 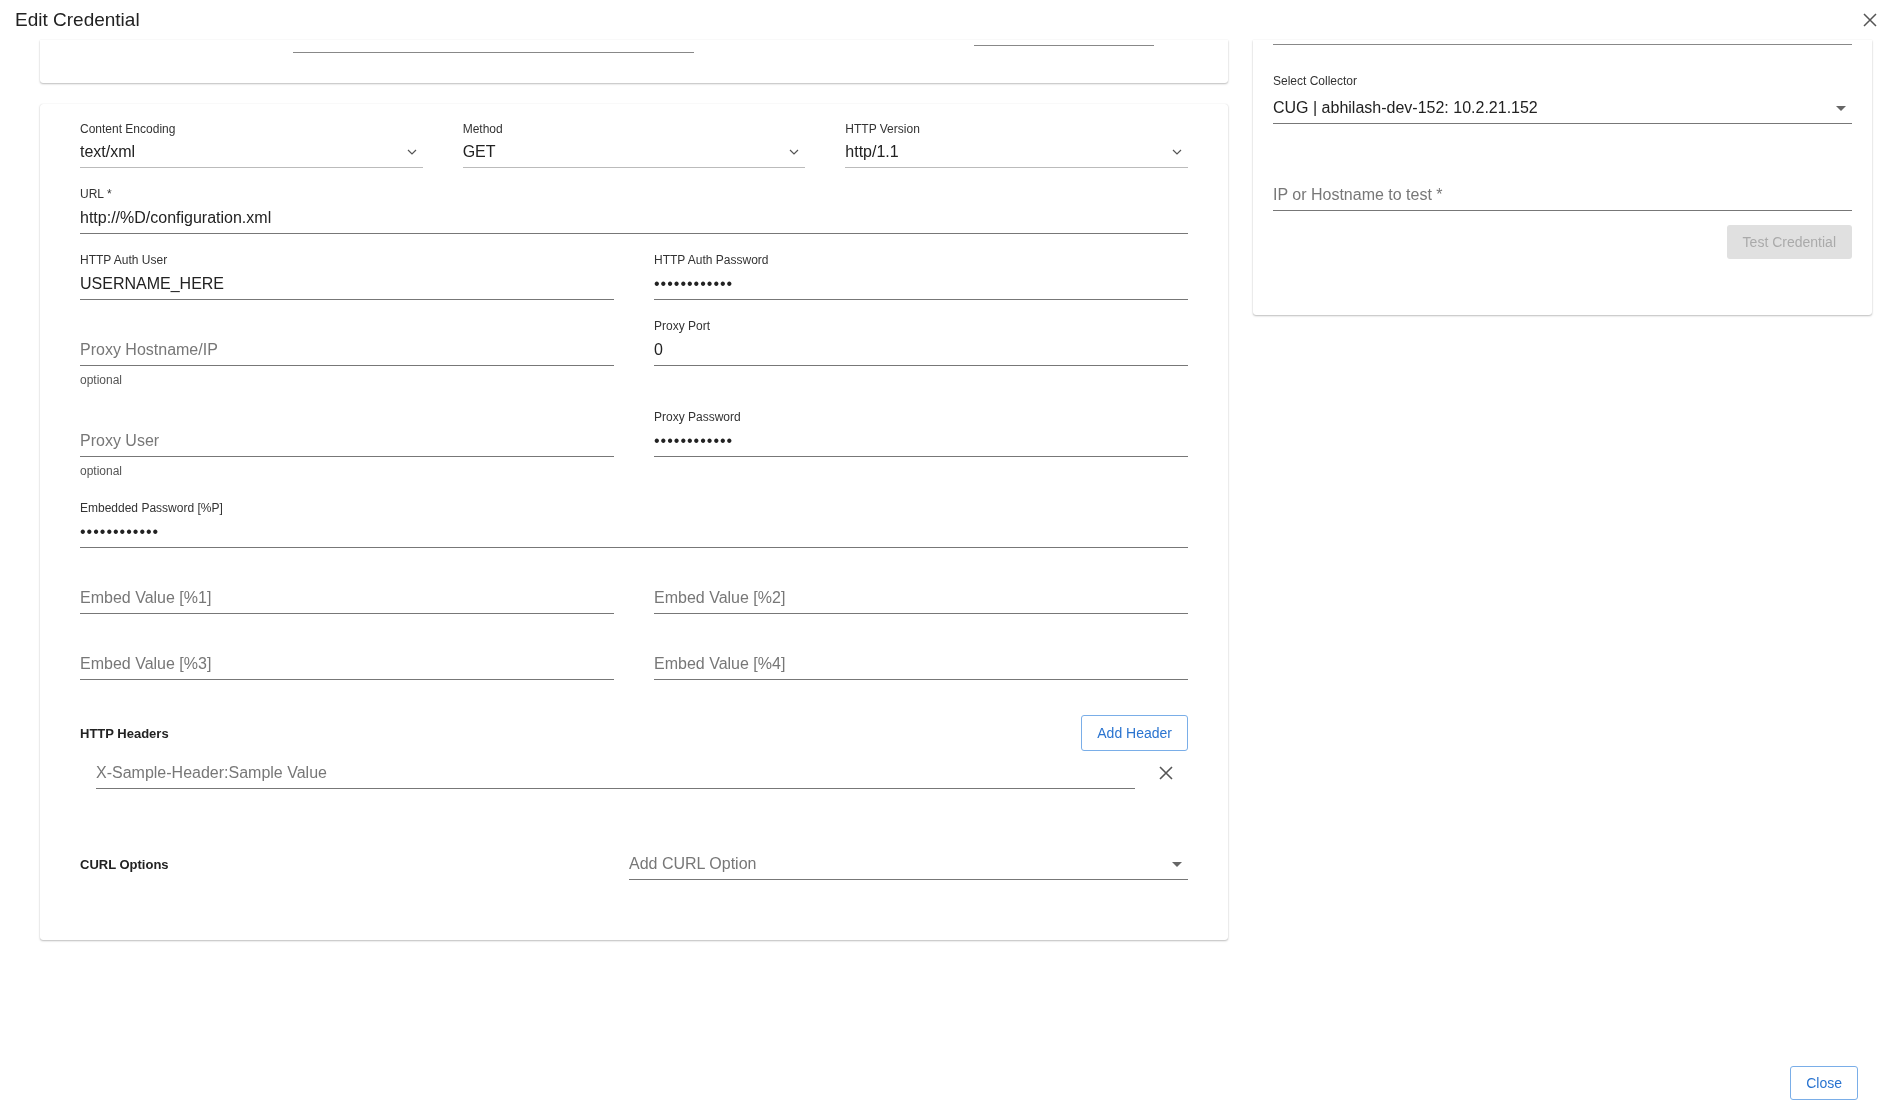 I want to click on select-field: text/xml, so click(x=251, y=152).